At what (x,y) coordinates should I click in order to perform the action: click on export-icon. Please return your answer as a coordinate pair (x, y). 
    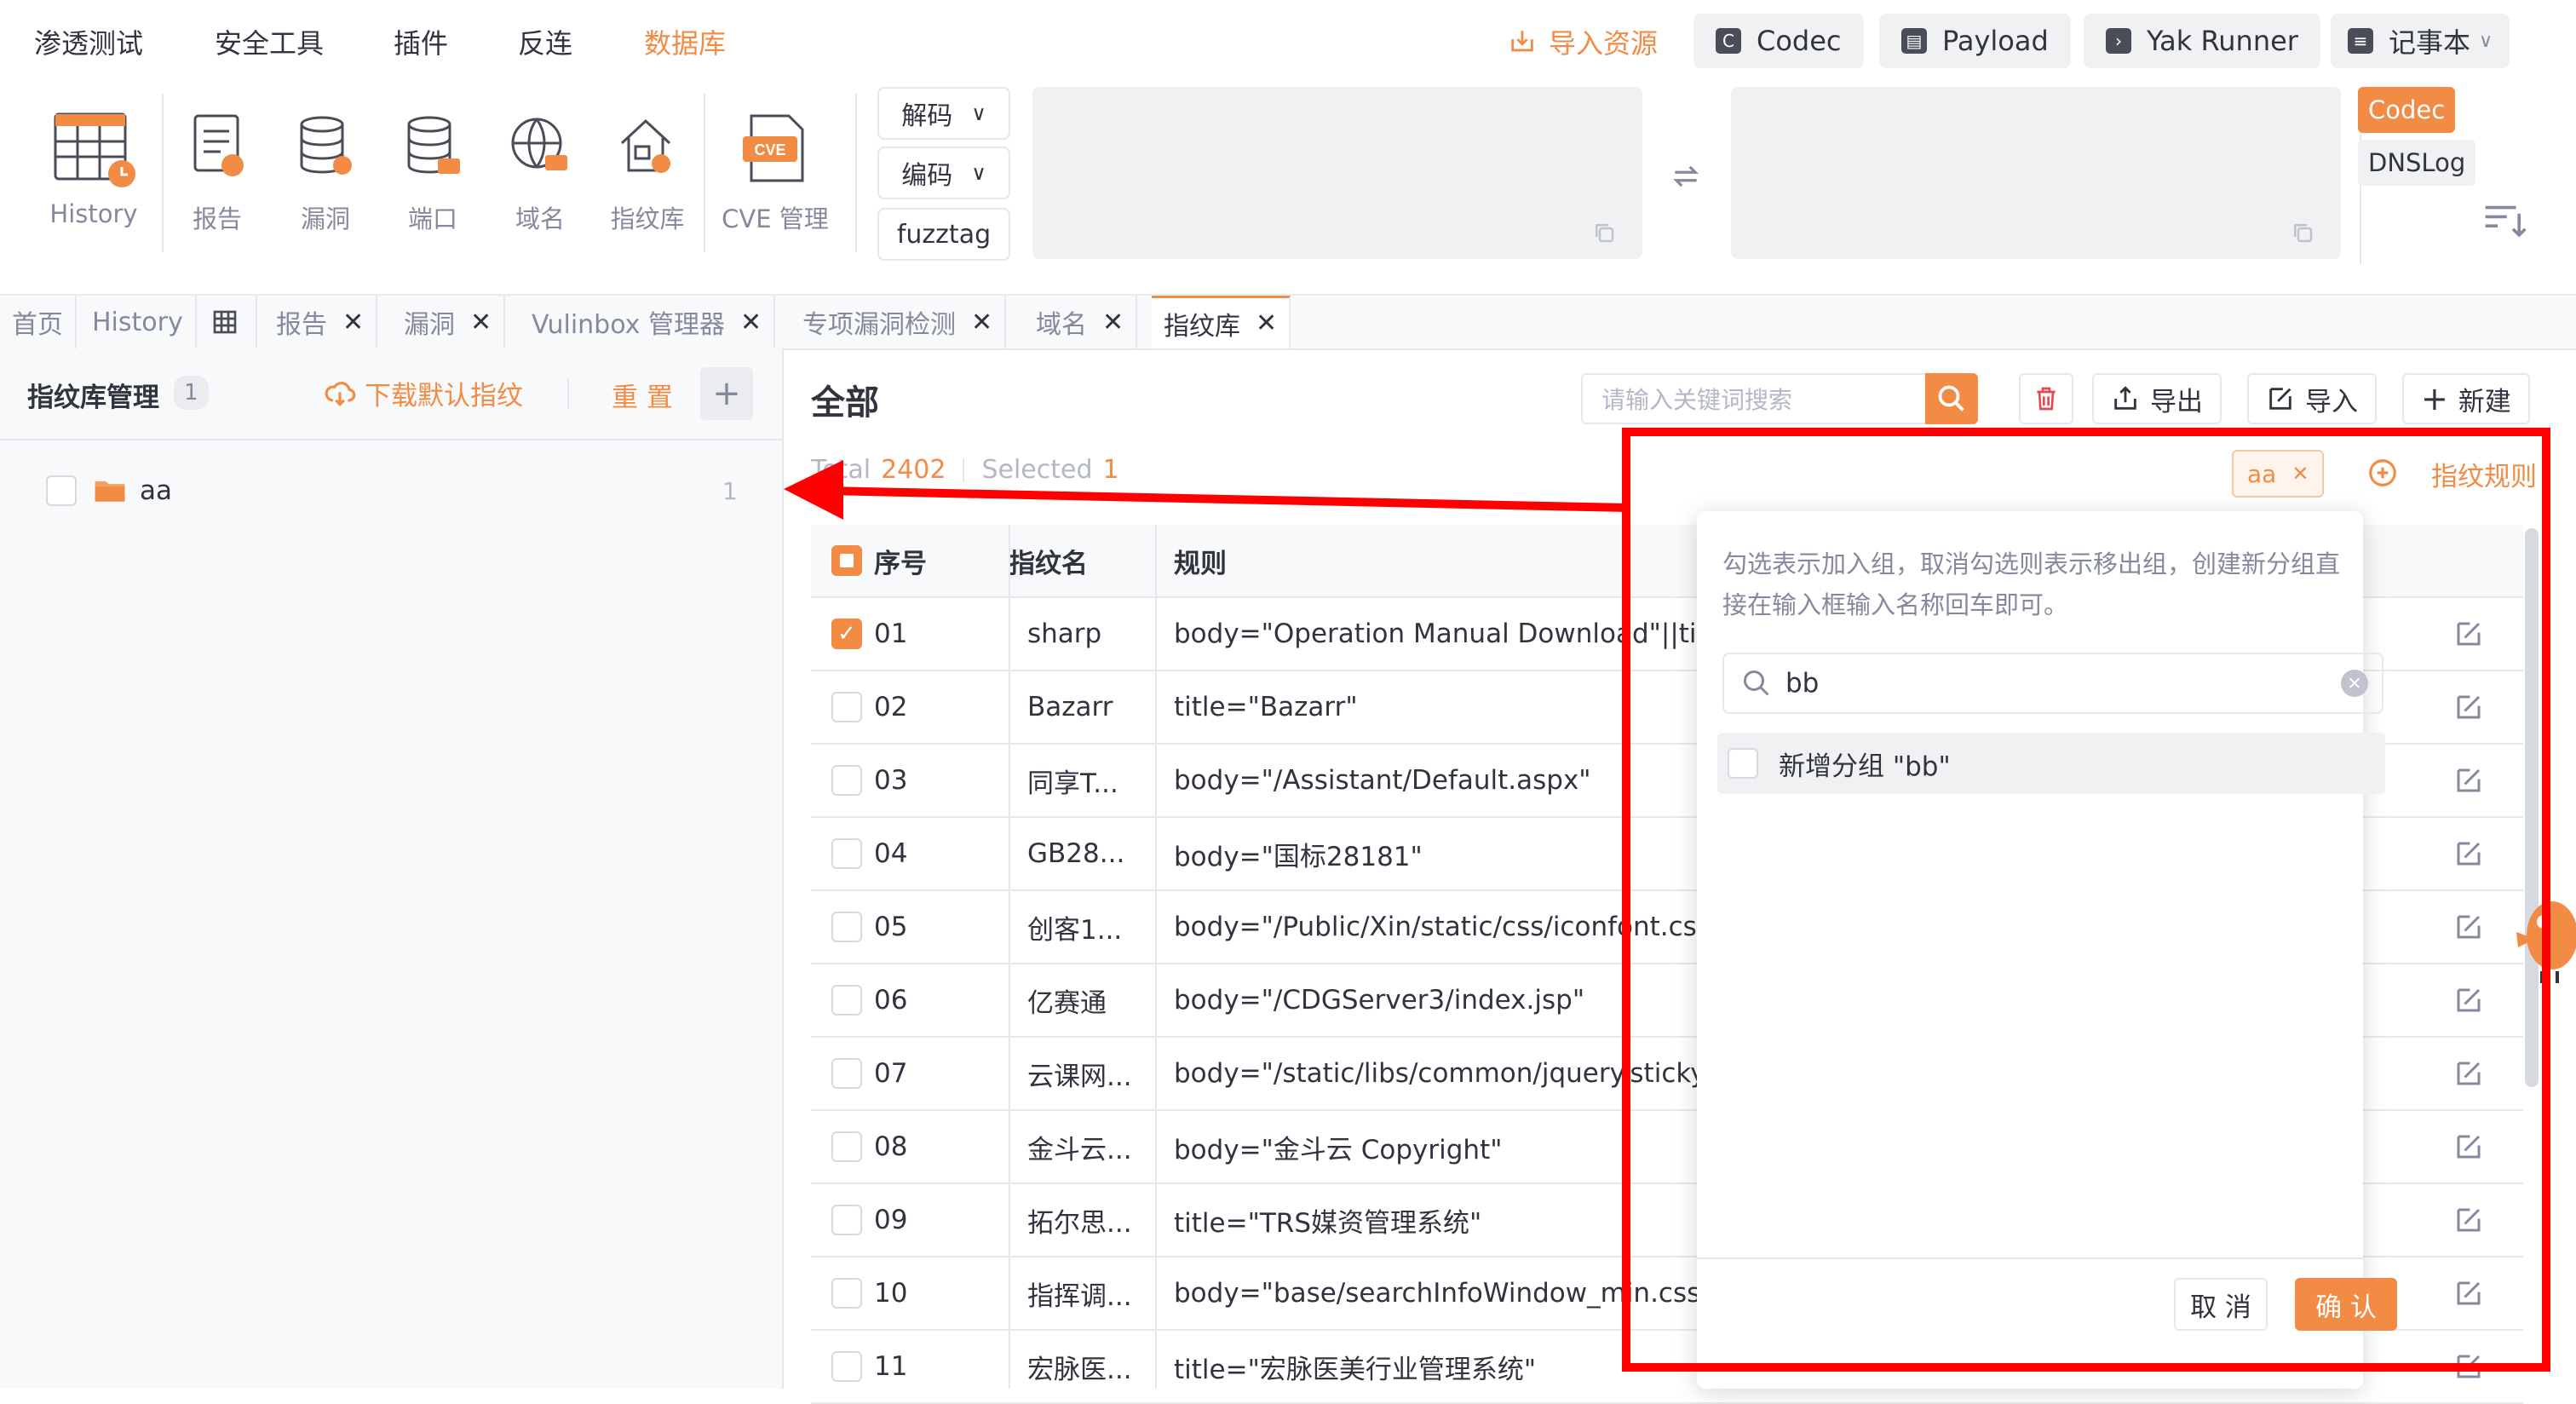
    Looking at the image, I should click on (2125, 398).